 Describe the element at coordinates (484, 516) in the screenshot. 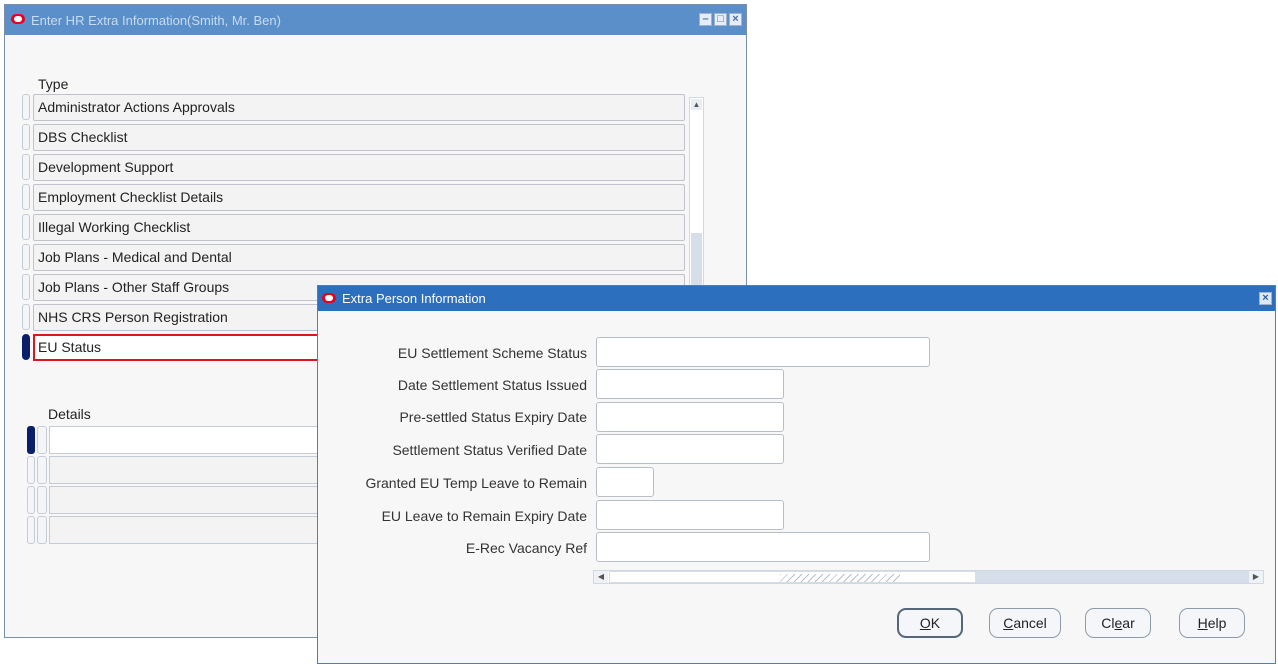

I see `eu-leave-to-remain-expiry-date-label: EU Leave to Remain Expiry Date` at that location.